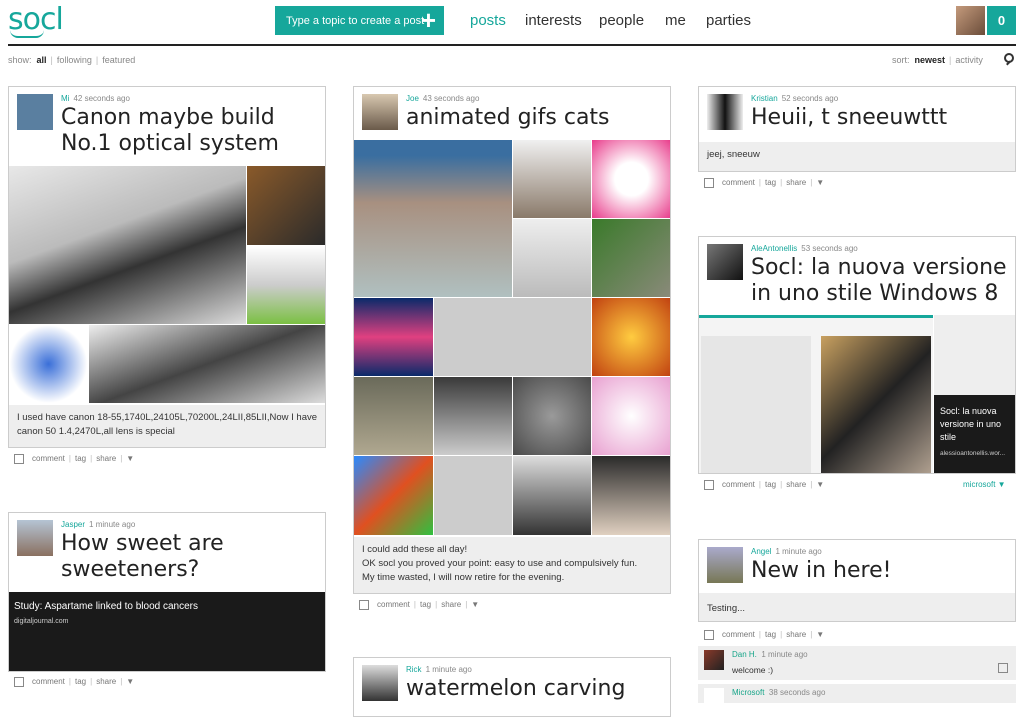 This screenshot has height=717, width=1024. I want to click on create-post-button: Type a topic to create a post +, so click(359, 20).